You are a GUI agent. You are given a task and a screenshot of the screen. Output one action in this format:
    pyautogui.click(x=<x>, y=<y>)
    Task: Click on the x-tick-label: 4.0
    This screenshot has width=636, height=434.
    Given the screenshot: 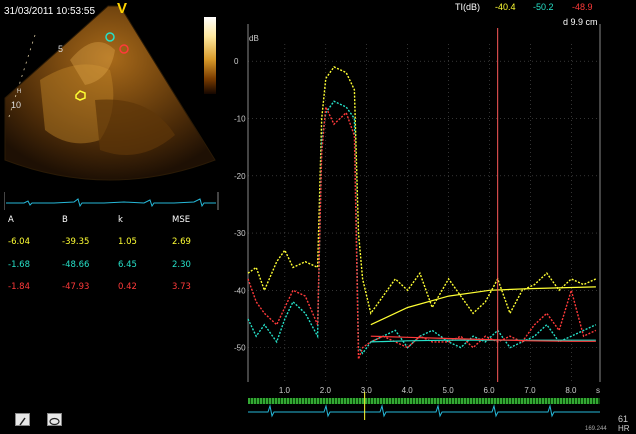 What is the action you would take?
    pyautogui.click(x=408, y=390)
    